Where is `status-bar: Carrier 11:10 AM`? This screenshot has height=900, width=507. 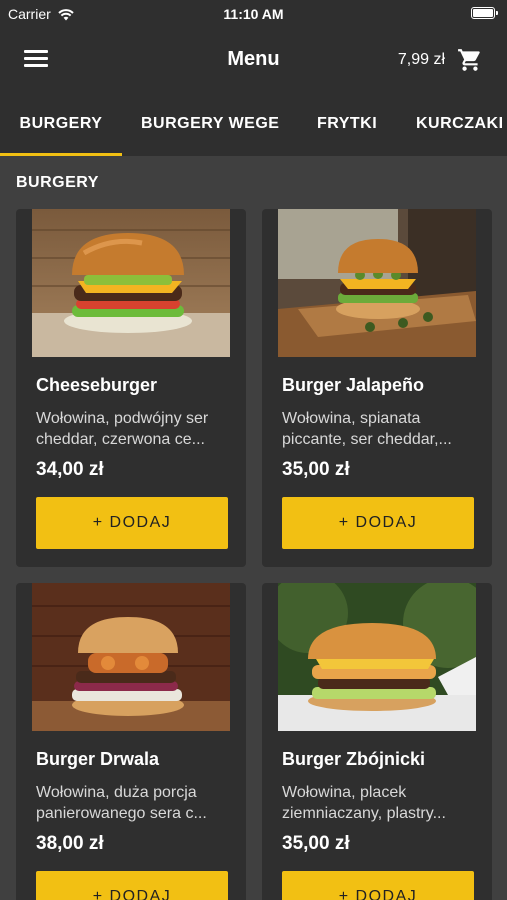
status-bar: Carrier 11:10 AM is located at coordinates (253, 14).